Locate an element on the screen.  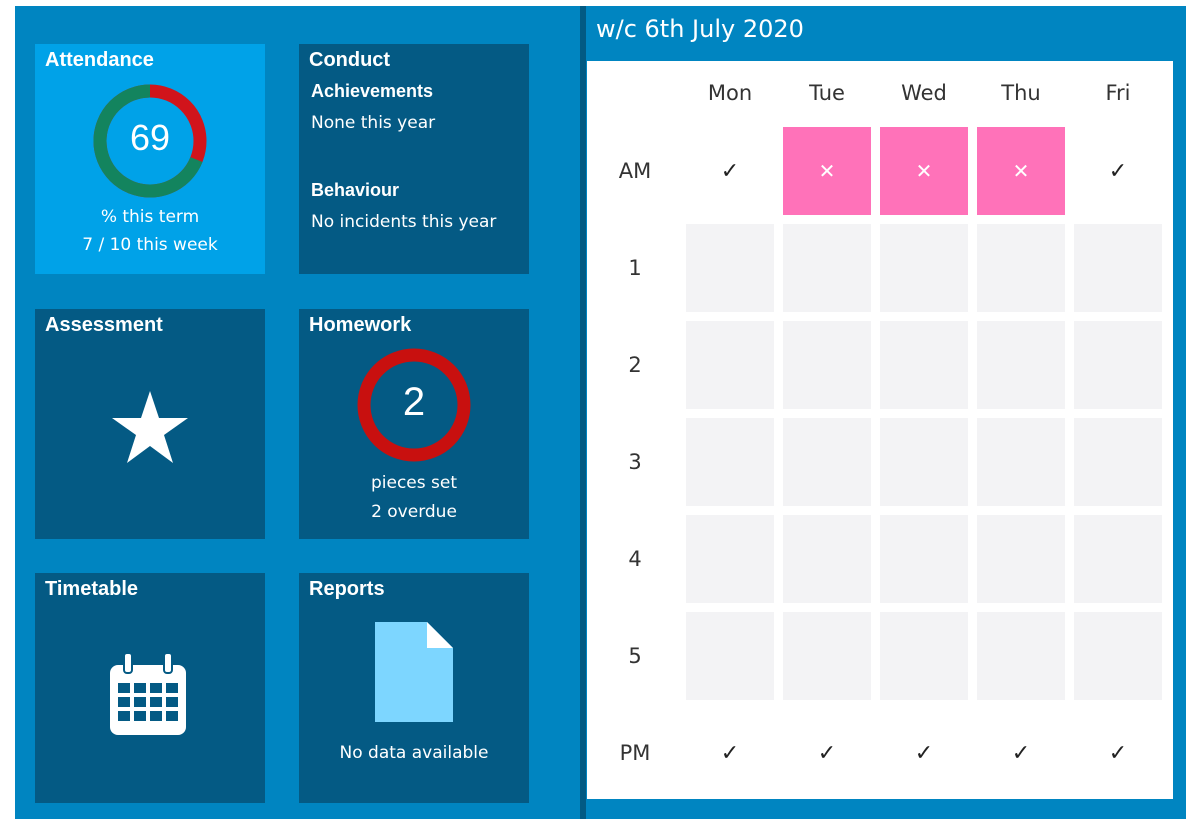
am-mark-thu: ✕ is located at coordinates (1021, 171).